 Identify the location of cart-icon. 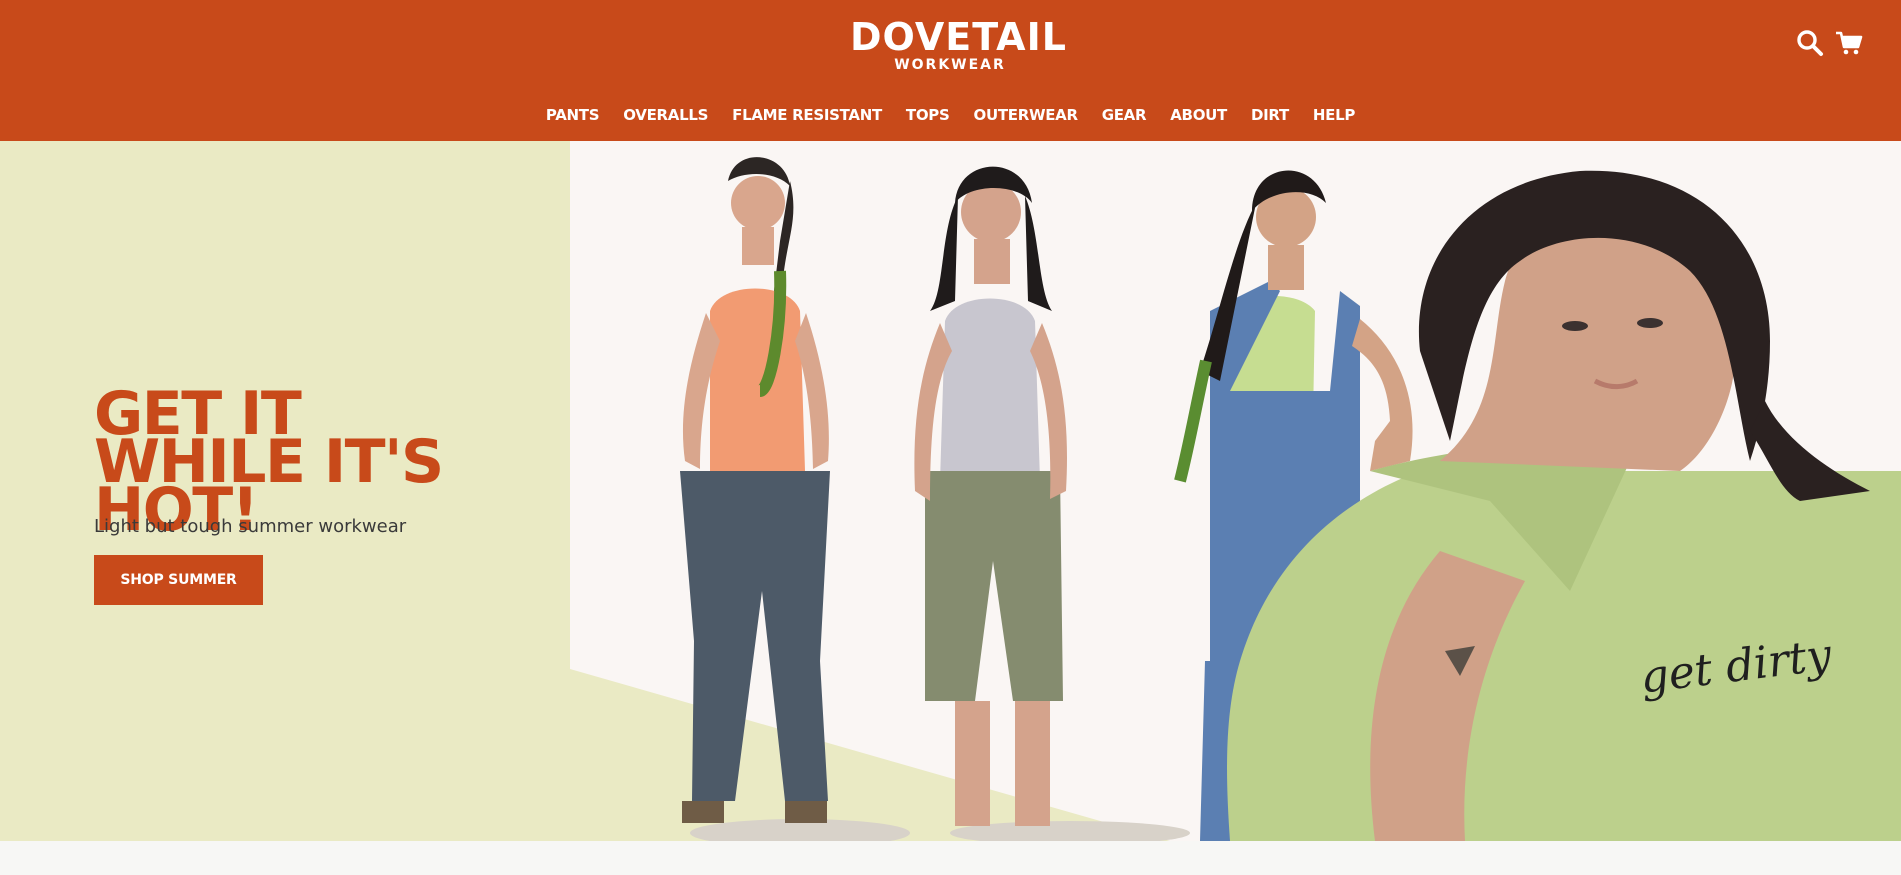
(1849, 43).